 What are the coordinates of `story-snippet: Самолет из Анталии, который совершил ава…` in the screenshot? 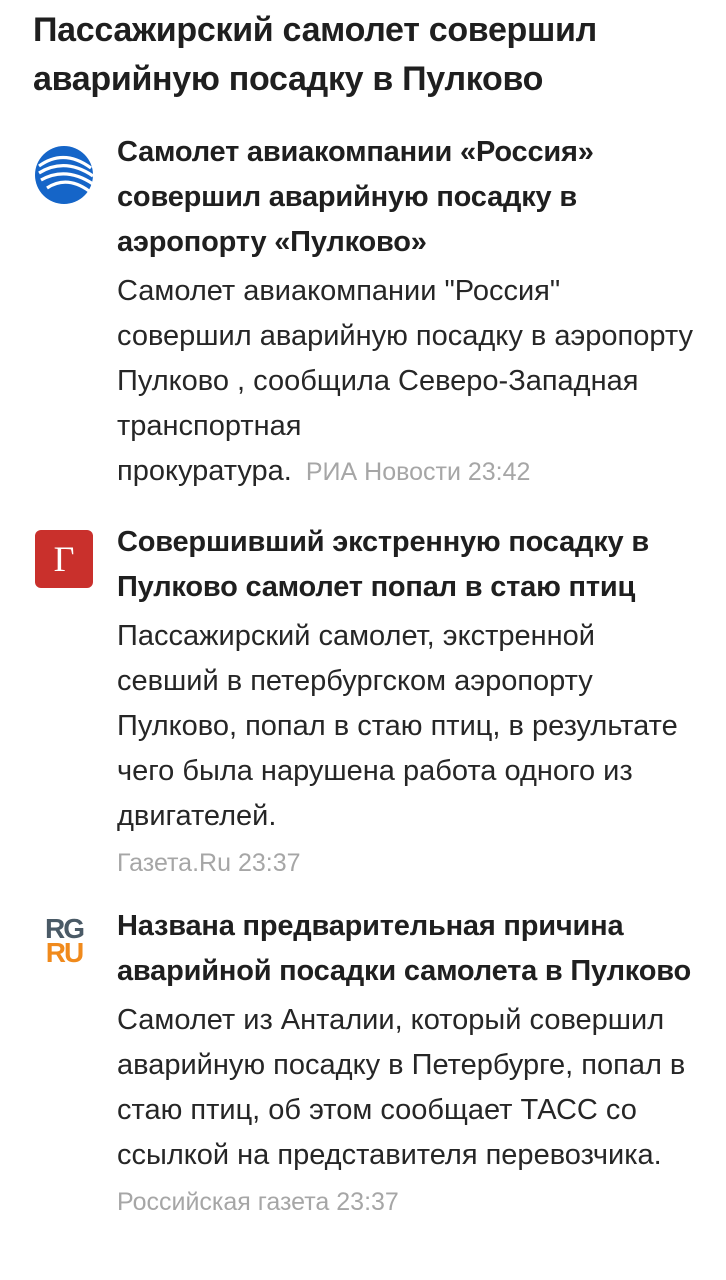 It's located at (401, 1087).